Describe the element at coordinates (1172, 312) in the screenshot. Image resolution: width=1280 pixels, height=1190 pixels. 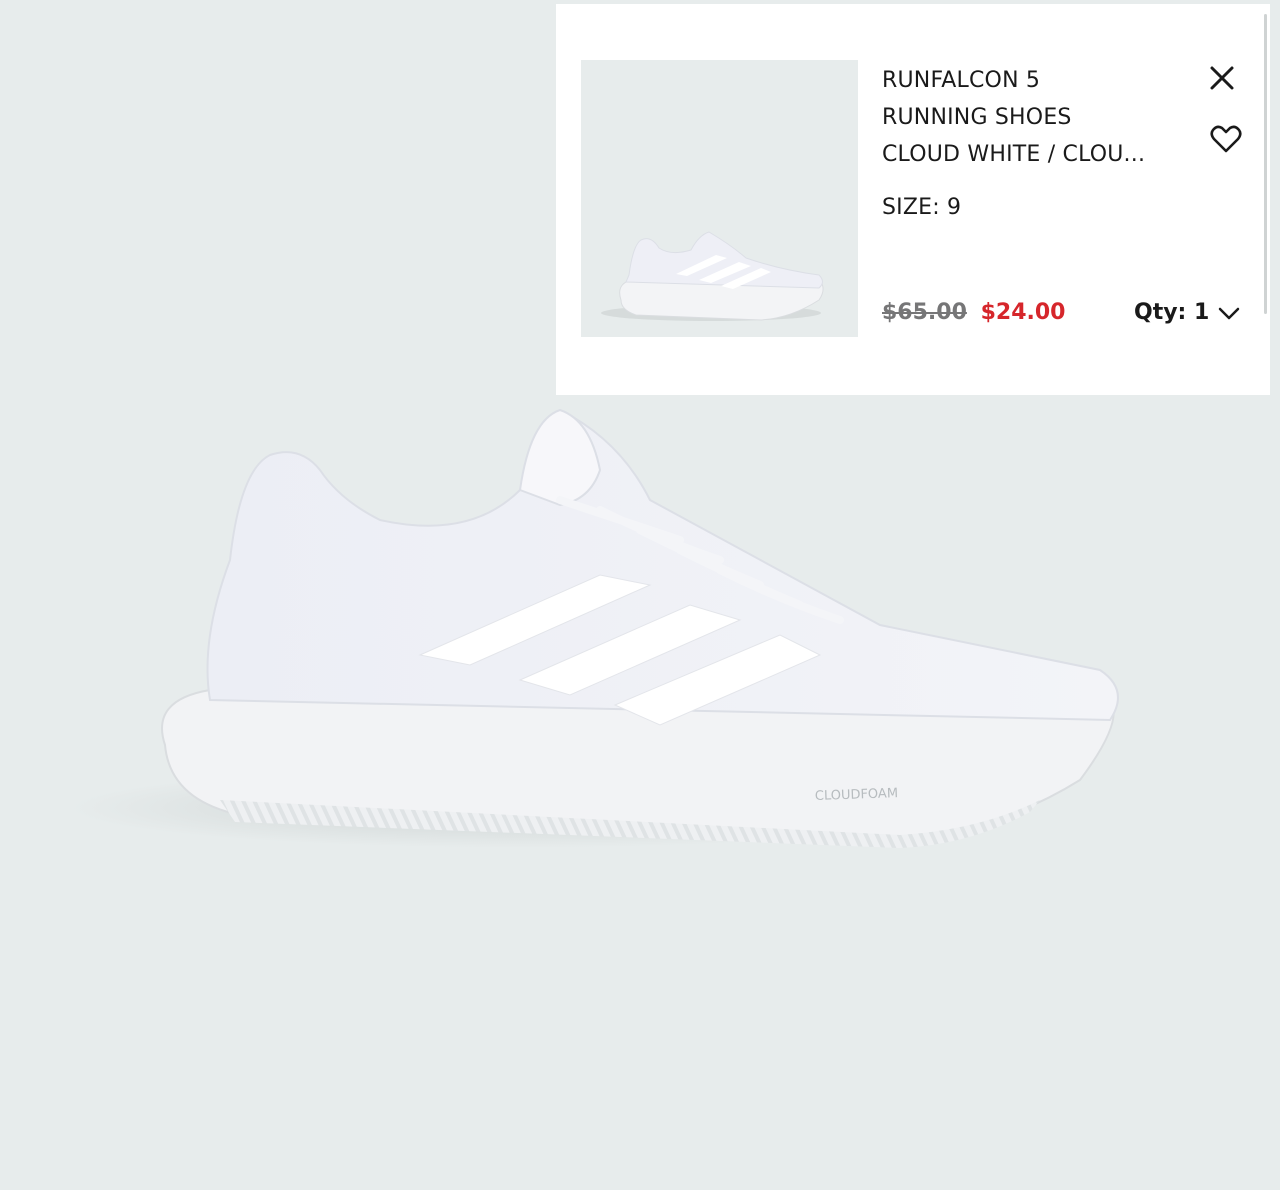
I see `quantity-label: Qty: 1` at that location.